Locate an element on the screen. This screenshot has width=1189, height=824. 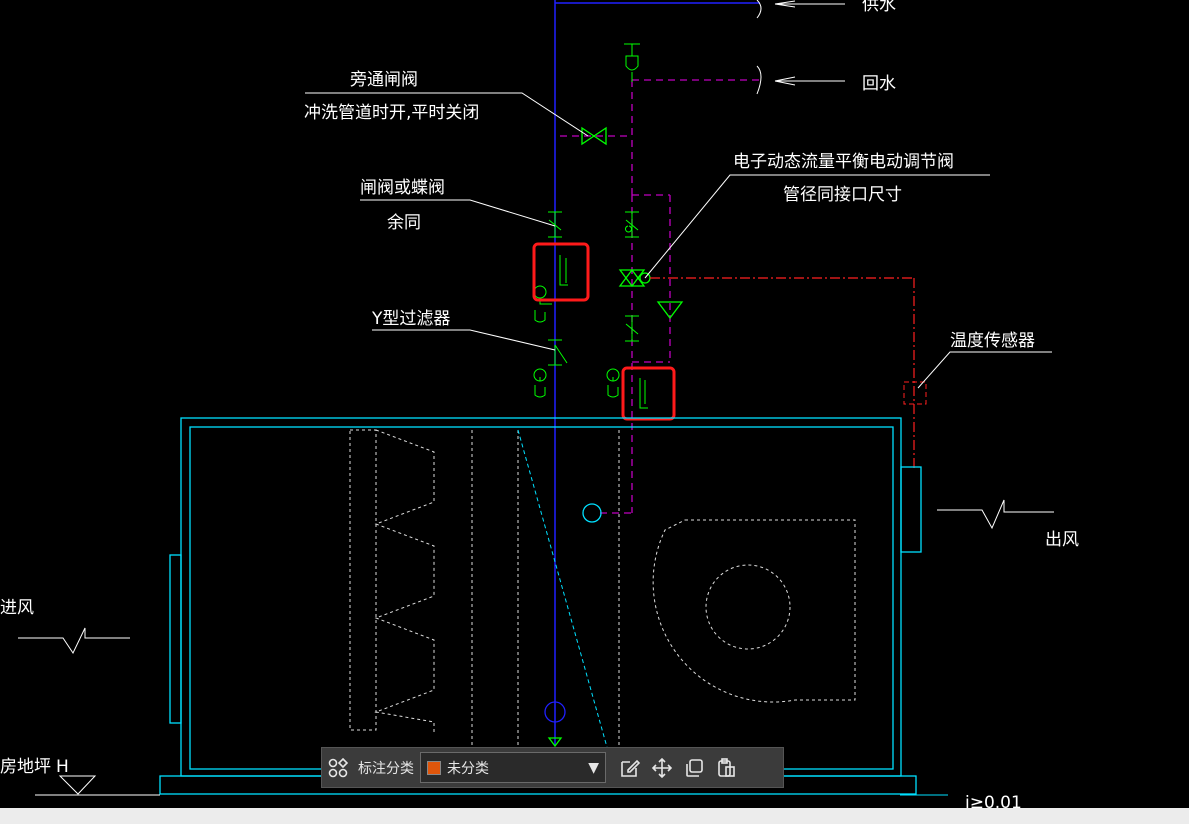
supply-water-label: 供水 is located at coordinates (879, 7).